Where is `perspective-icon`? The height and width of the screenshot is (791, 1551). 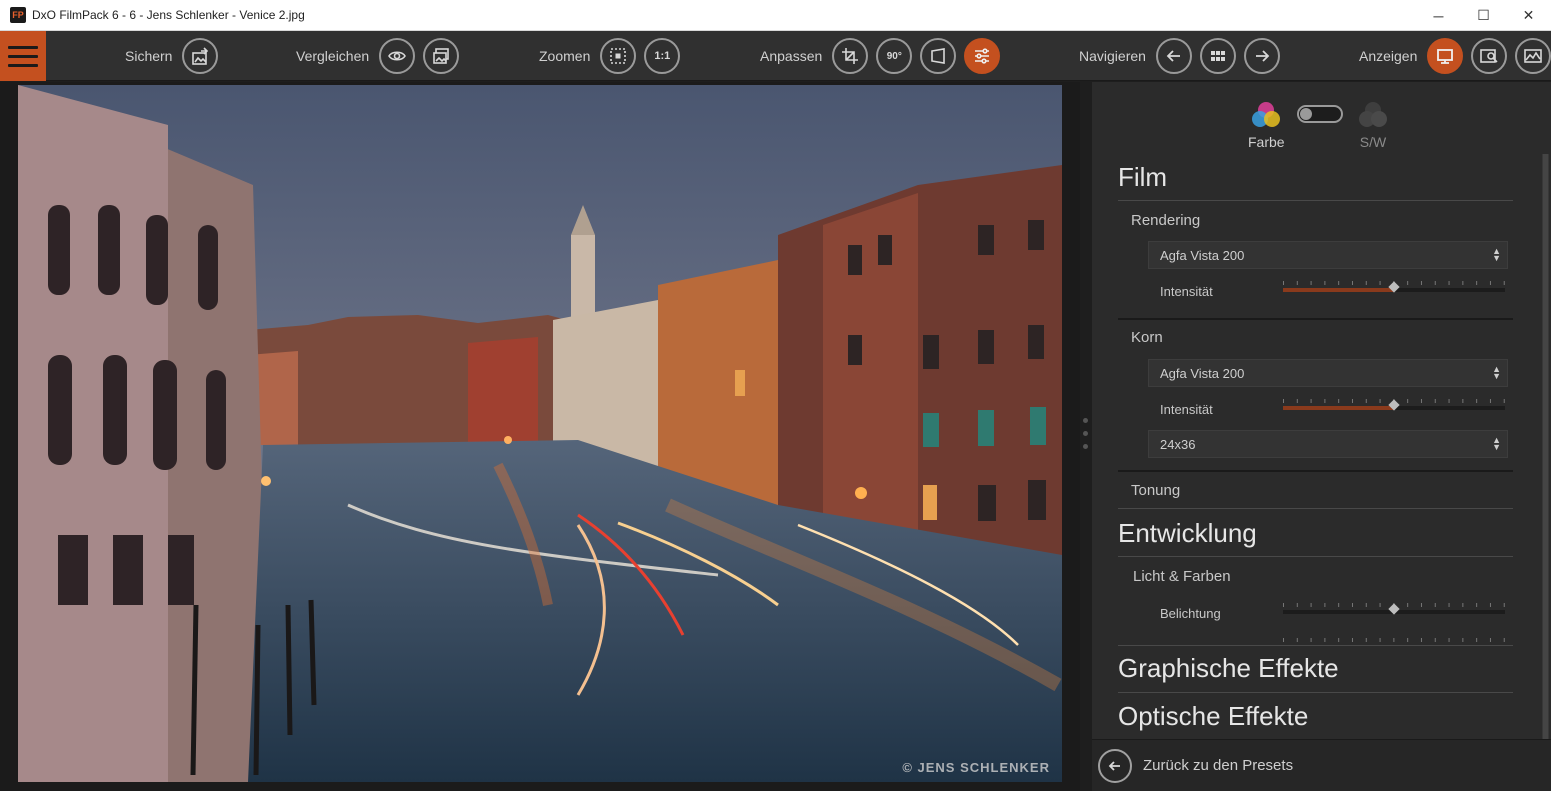
perspective-icon is located at coordinates (938, 56).